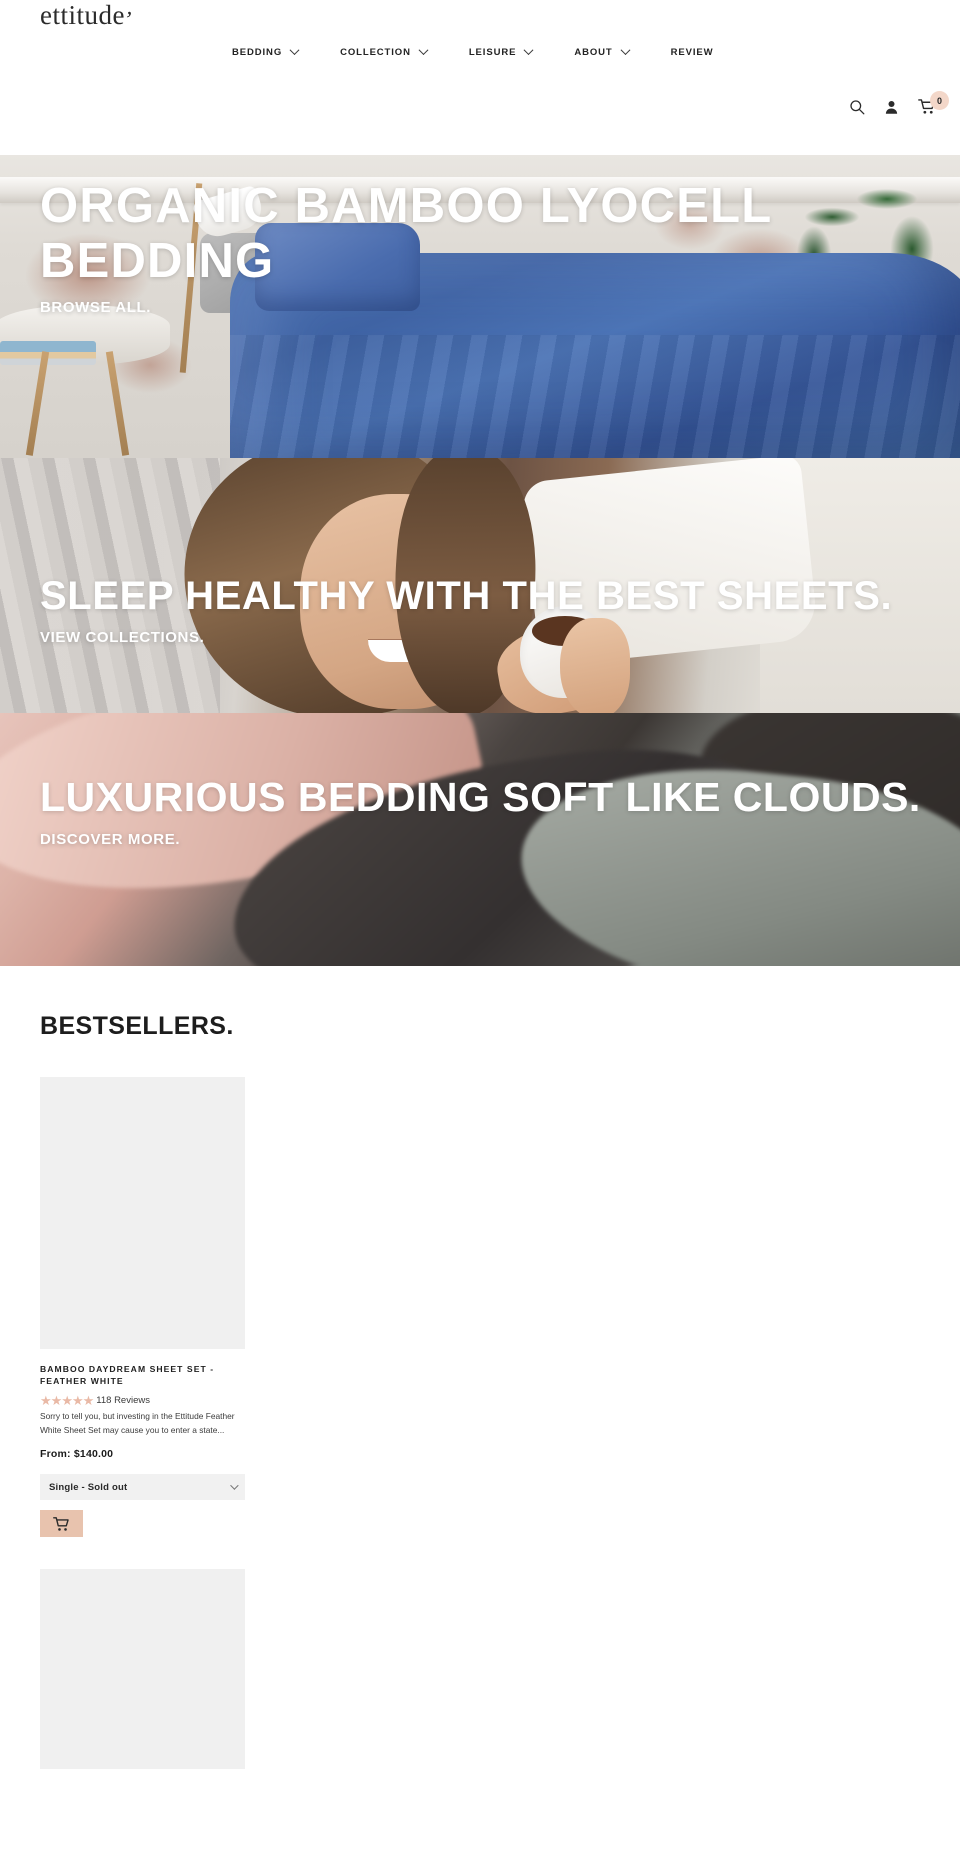 Image resolution: width=960 pixels, height=1875 pixels. Describe the element at coordinates (142, 1669) in the screenshot. I see `product-image-next` at that location.